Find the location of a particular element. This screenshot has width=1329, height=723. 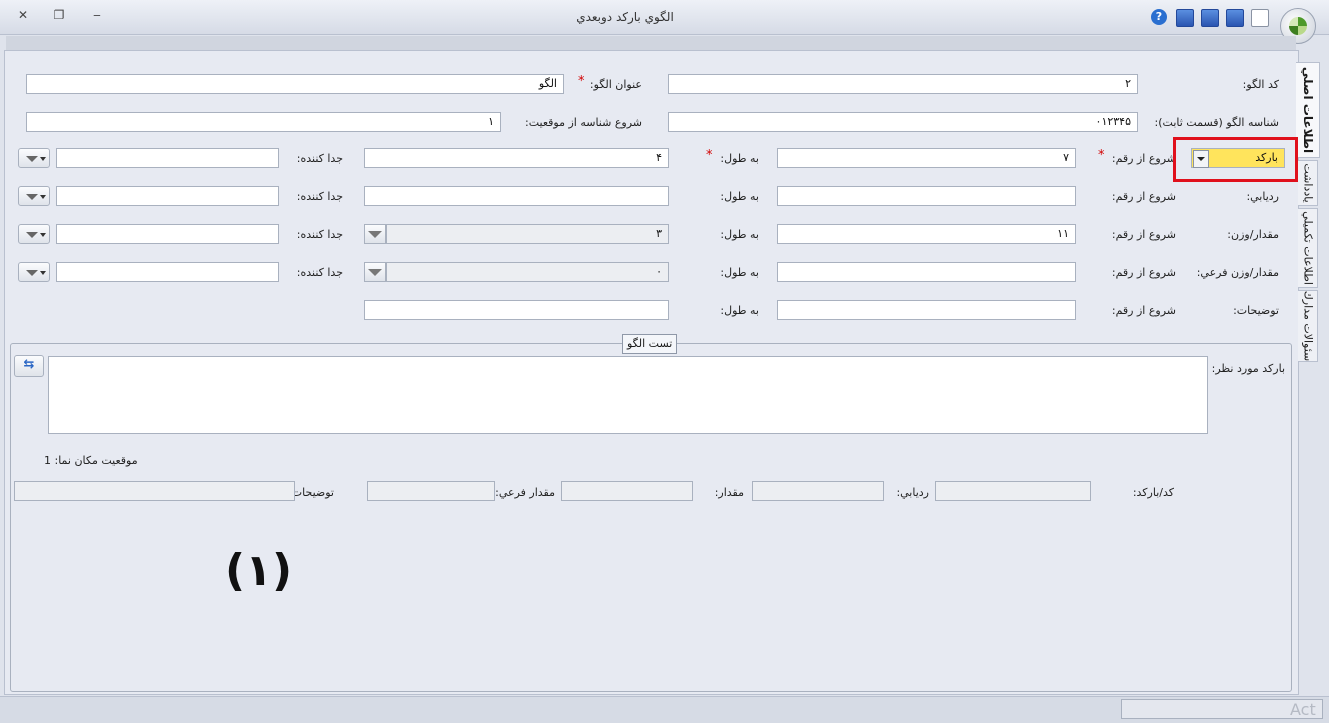

tab-main-info: اطلاعات اصلي is located at coordinates (1308, 110).